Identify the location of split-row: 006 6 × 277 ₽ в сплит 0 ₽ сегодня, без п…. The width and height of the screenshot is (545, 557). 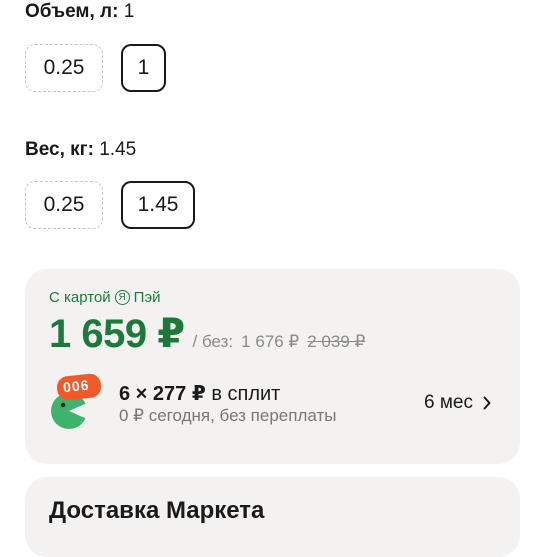
(272, 404).